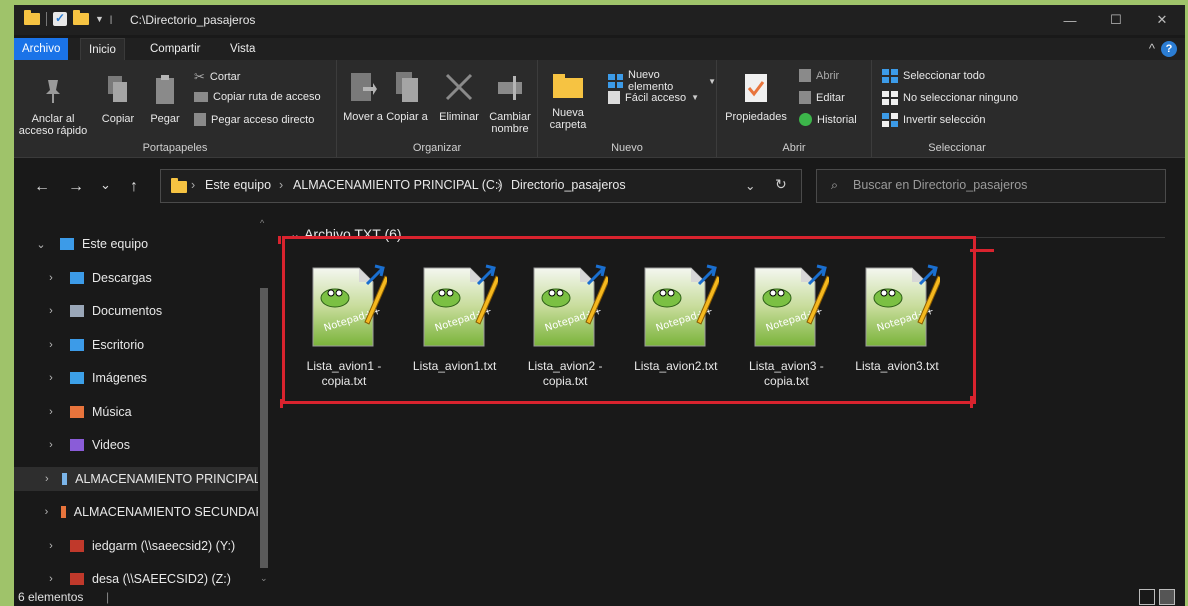 The height and width of the screenshot is (606, 1188). Describe the element at coordinates (262, 223) in the screenshot. I see `scroll-up-icon: ^` at that location.